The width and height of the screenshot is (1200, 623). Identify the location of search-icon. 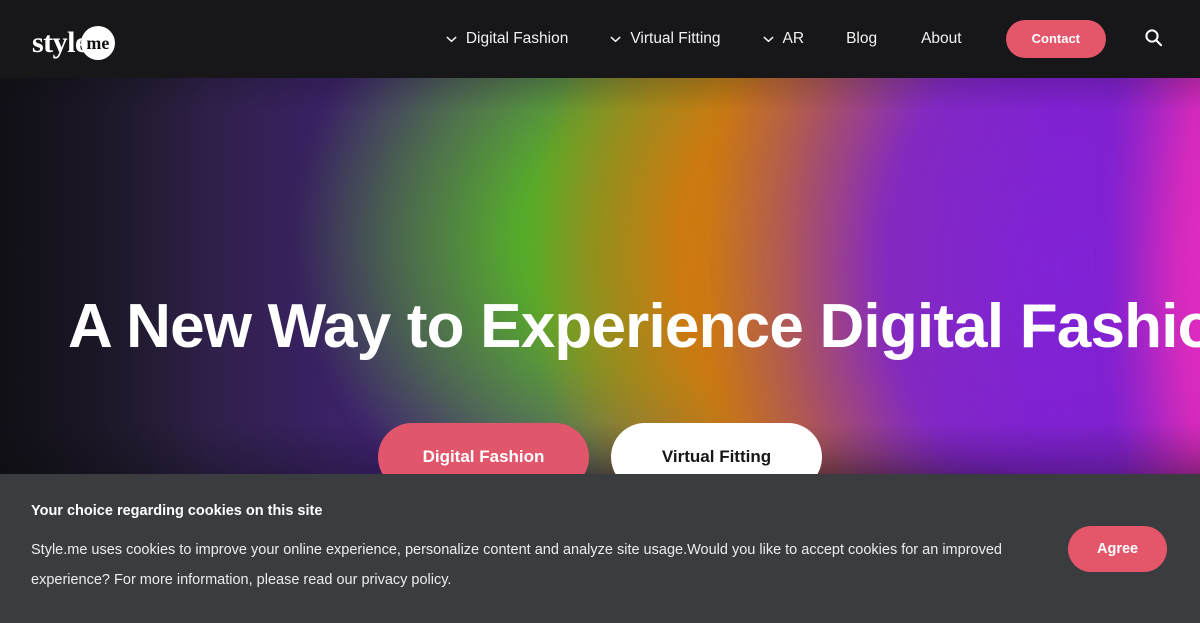
(1153, 39).